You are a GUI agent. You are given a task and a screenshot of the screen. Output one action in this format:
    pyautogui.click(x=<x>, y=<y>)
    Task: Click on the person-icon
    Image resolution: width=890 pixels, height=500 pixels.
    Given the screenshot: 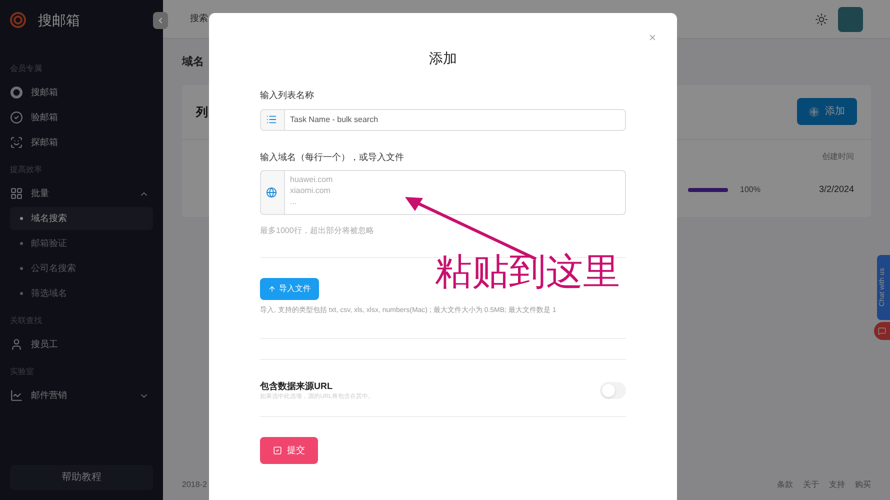 What is the action you would take?
    pyautogui.click(x=16, y=344)
    